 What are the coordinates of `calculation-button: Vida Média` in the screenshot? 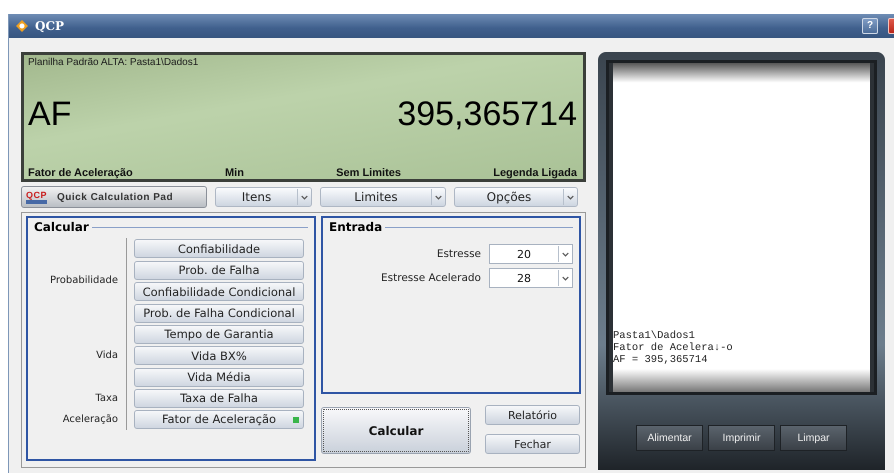 It's located at (219, 377).